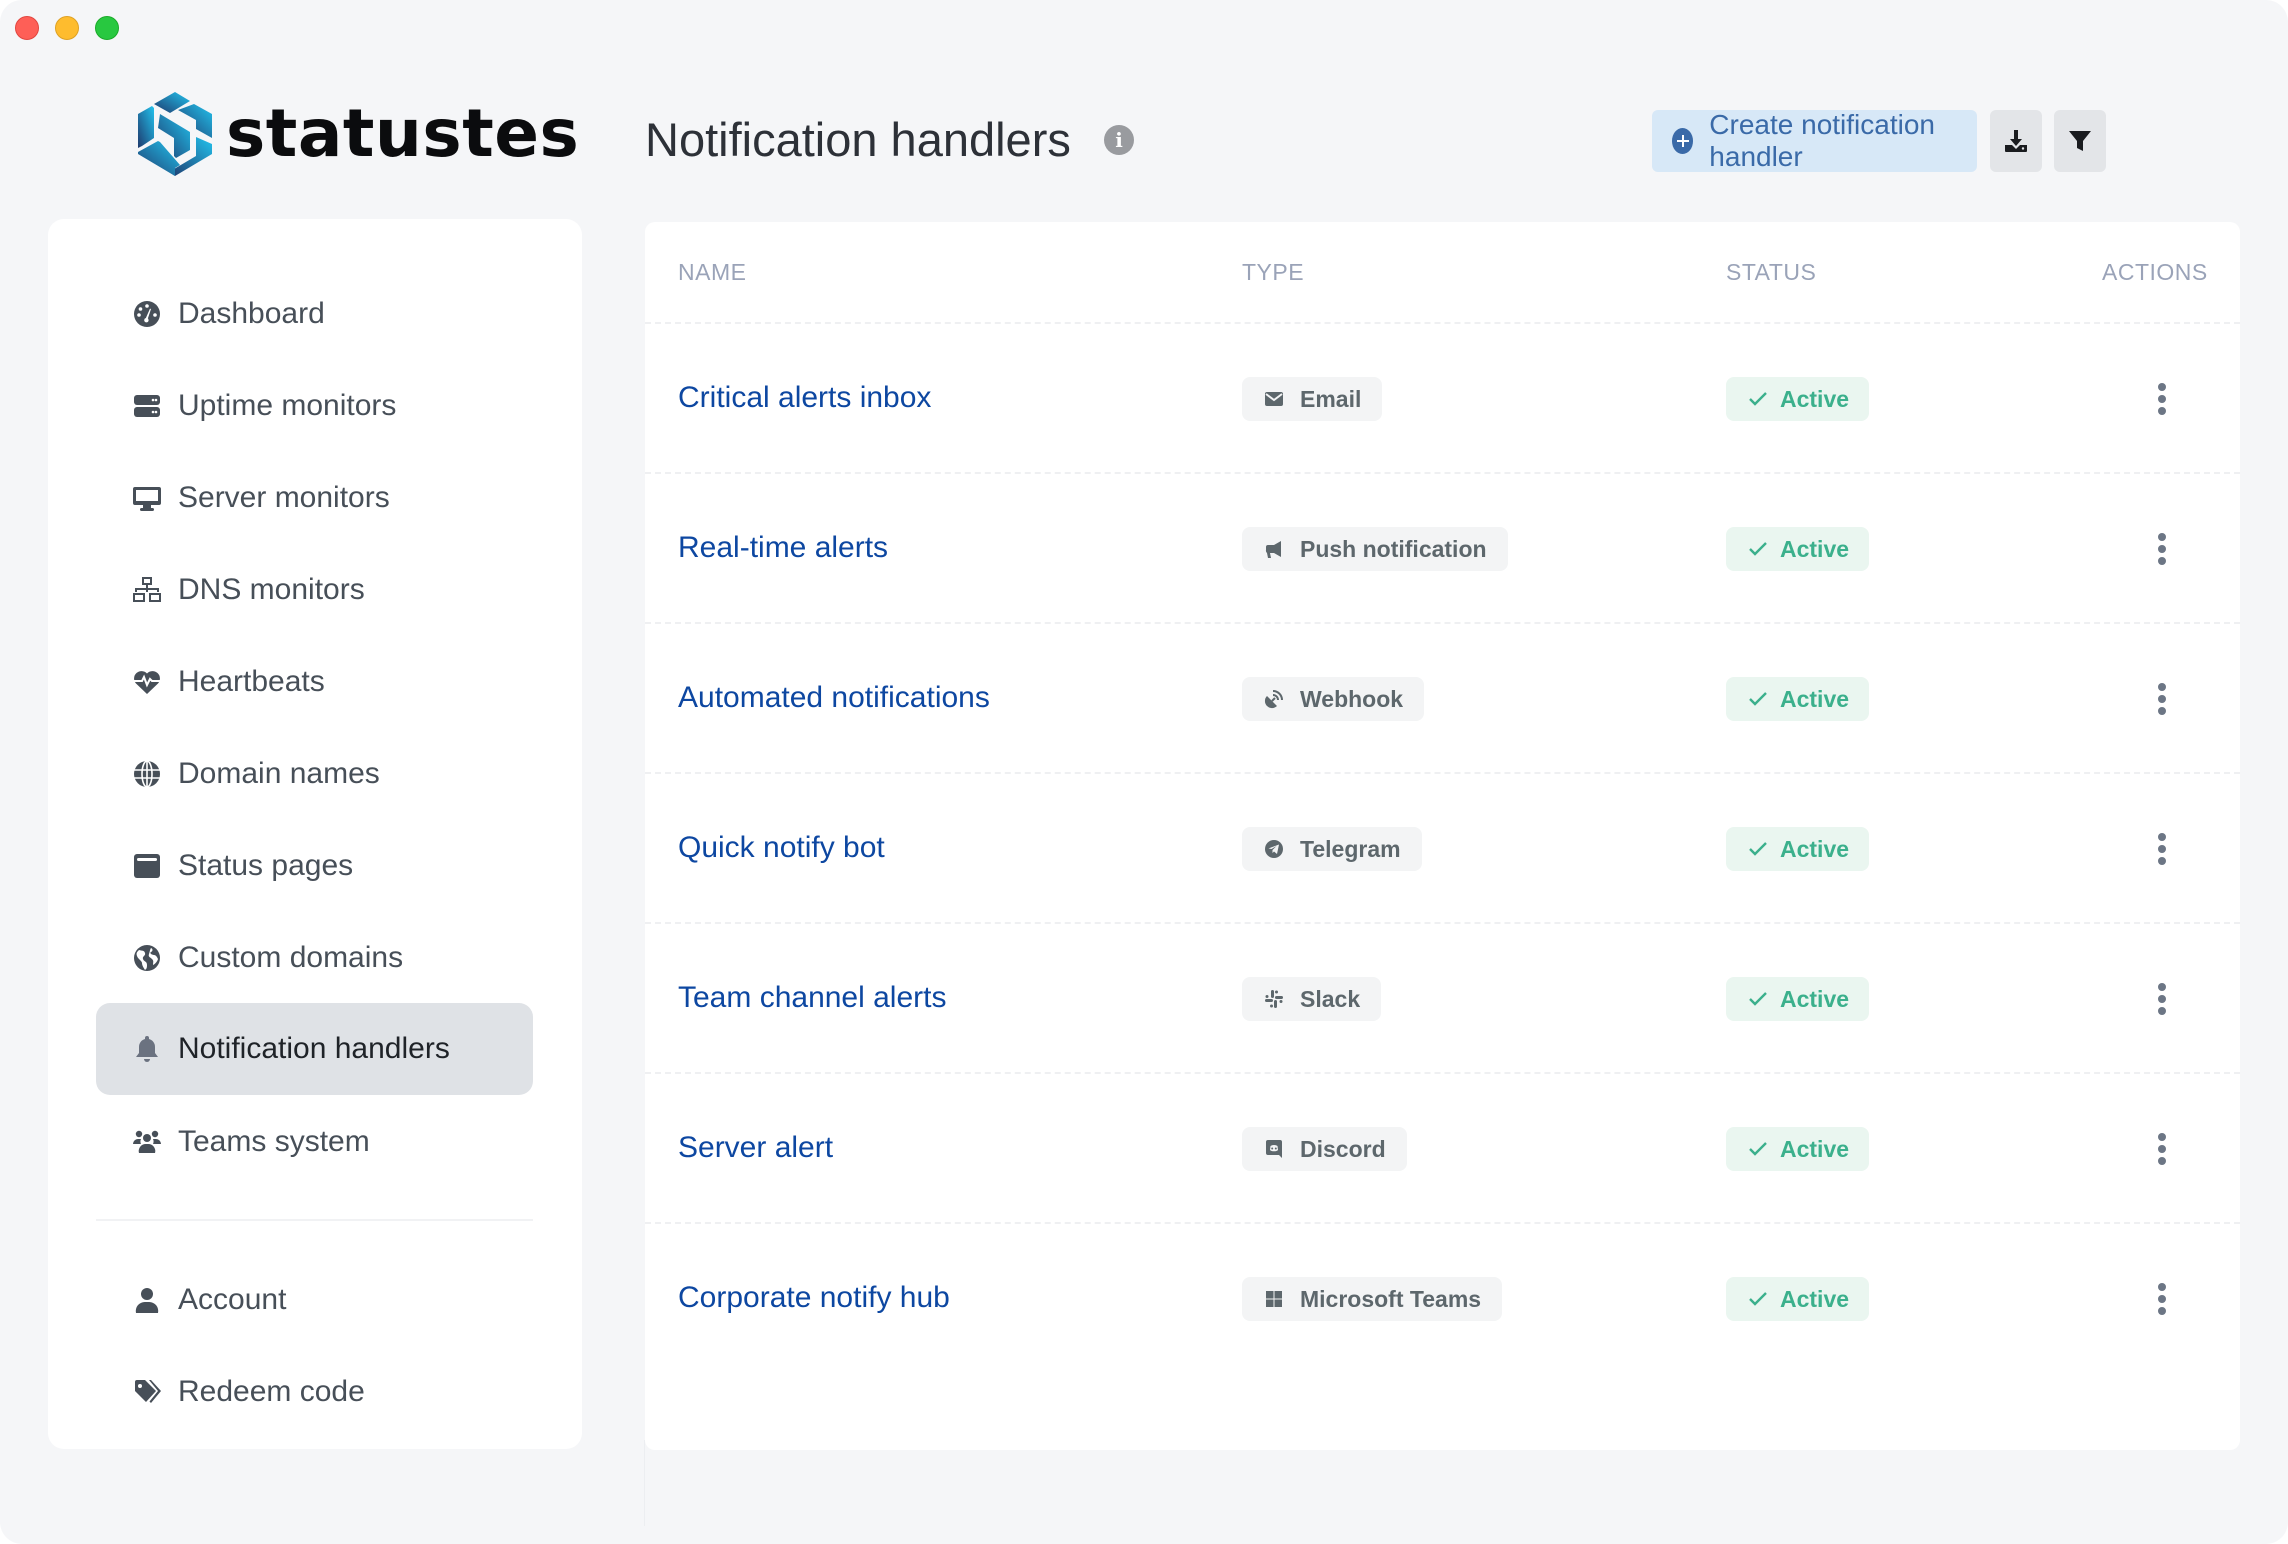 The width and height of the screenshot is (2288, 1544). What do you see at coordinates (1442, 398) in the screenshot?
I see `table-row: Critical alerts inbox Email Active` at bounding box center [1442, 398].